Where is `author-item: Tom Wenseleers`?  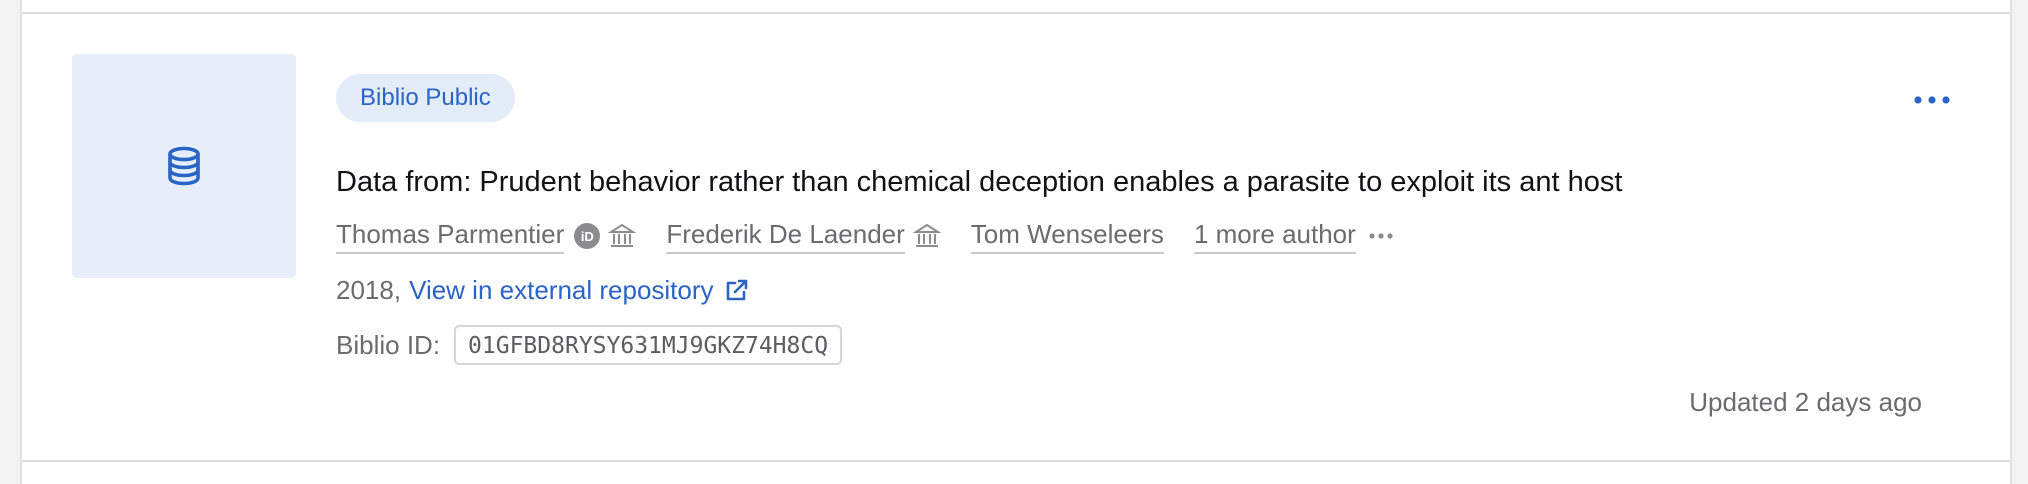
author-item: Tom Wenseleers is located at coordinates (1067, 236).